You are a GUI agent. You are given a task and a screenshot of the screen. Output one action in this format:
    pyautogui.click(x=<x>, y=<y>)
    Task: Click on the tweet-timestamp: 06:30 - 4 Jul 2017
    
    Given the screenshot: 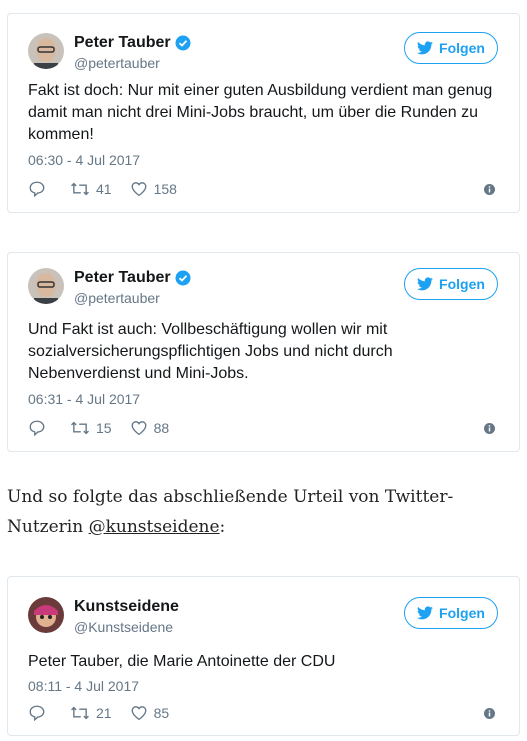 What is the action you would take?
    pyautogui.click(x=84, y=160)
    